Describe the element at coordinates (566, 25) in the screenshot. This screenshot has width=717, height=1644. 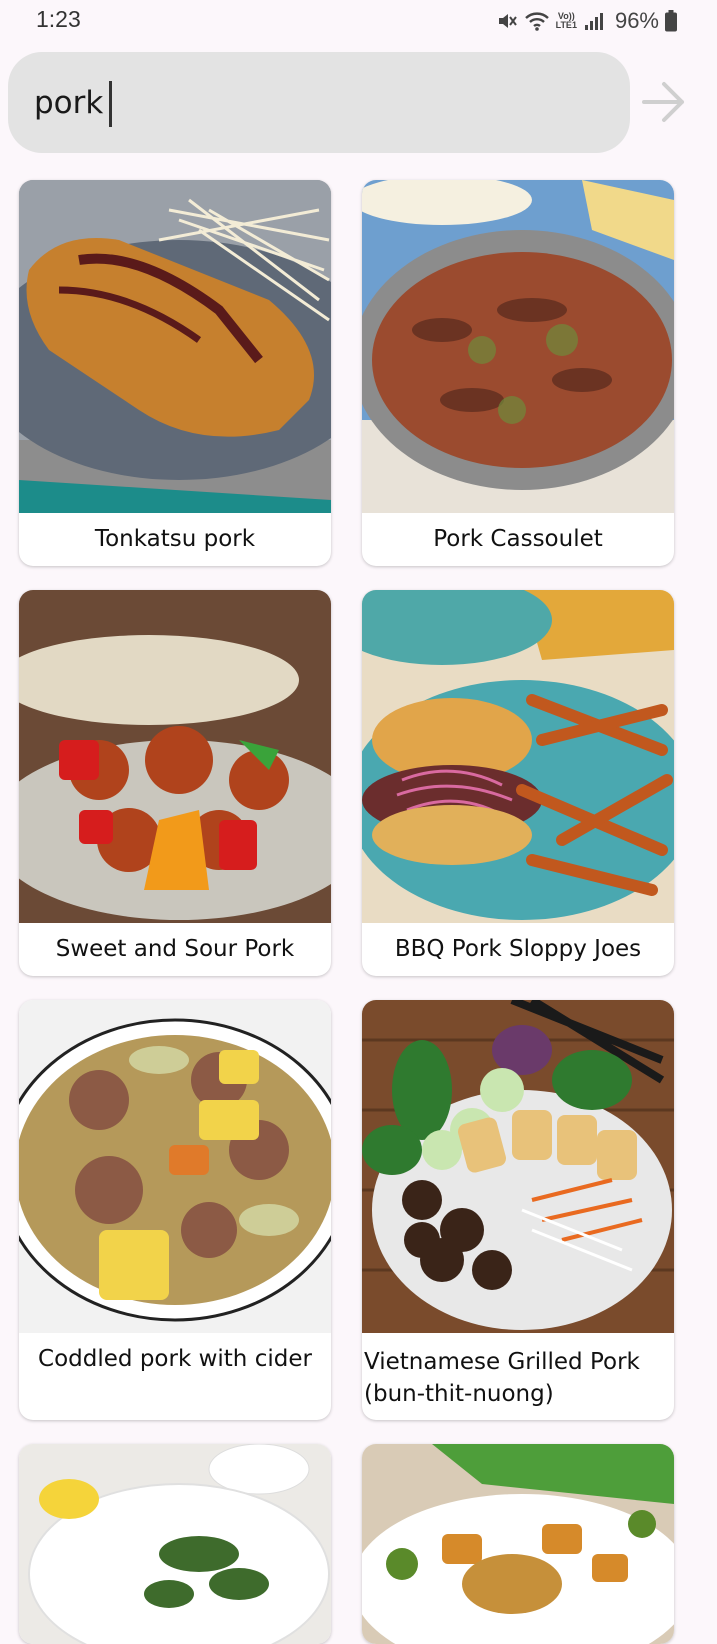
I see `volte-label-bottom: LTE1` at that location.